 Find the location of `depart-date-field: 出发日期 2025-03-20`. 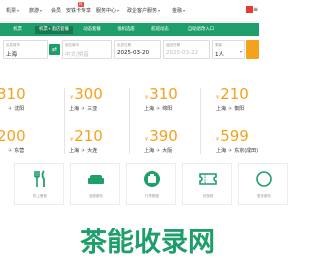

depart-date-field: 出发日期 2025-03-20 is located at coordinates (137, 49).